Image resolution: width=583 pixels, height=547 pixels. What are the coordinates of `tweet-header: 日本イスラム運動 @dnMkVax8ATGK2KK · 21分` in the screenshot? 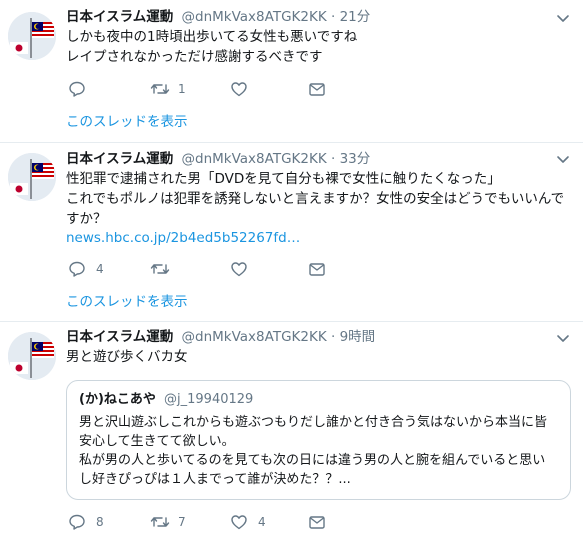 It's located at (218, 17).